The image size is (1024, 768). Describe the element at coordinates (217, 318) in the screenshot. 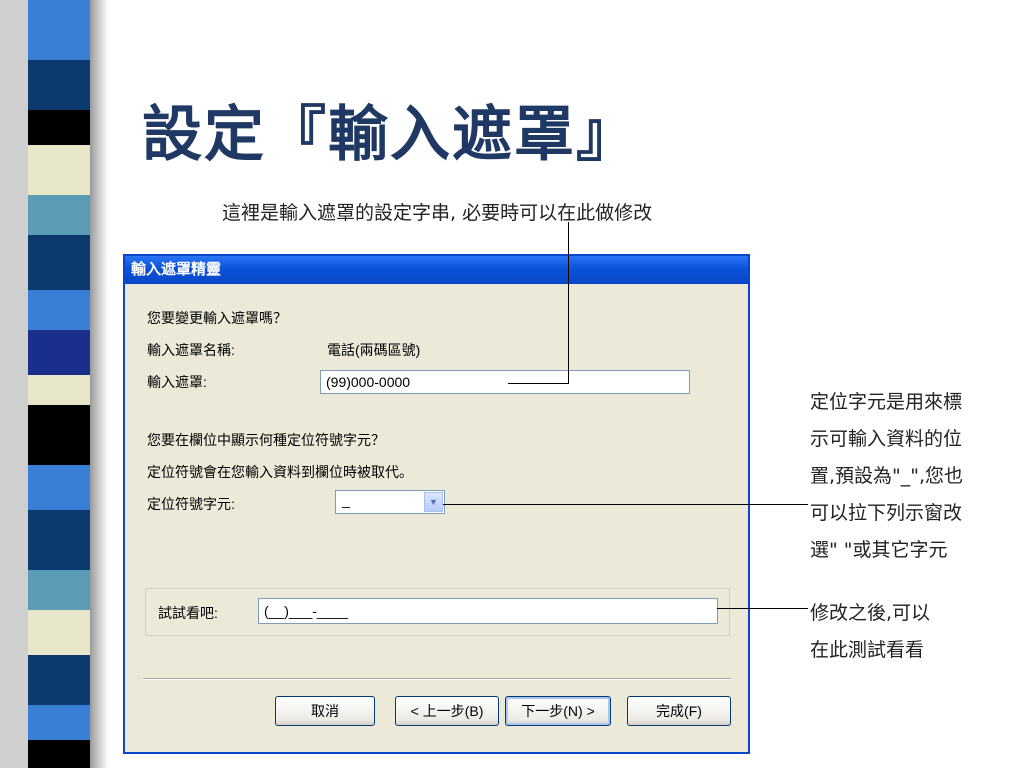

I see `question-change-mask: 您要變更輸入遮罩嗎？` at that location.